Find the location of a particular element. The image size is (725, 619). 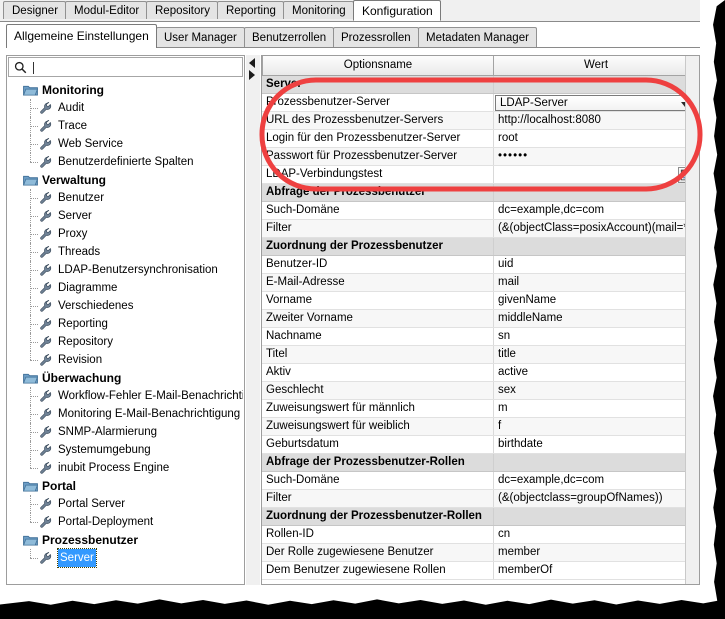

process-user-server-dropdown: LDAP-Server is located at coordinates (595, 103).